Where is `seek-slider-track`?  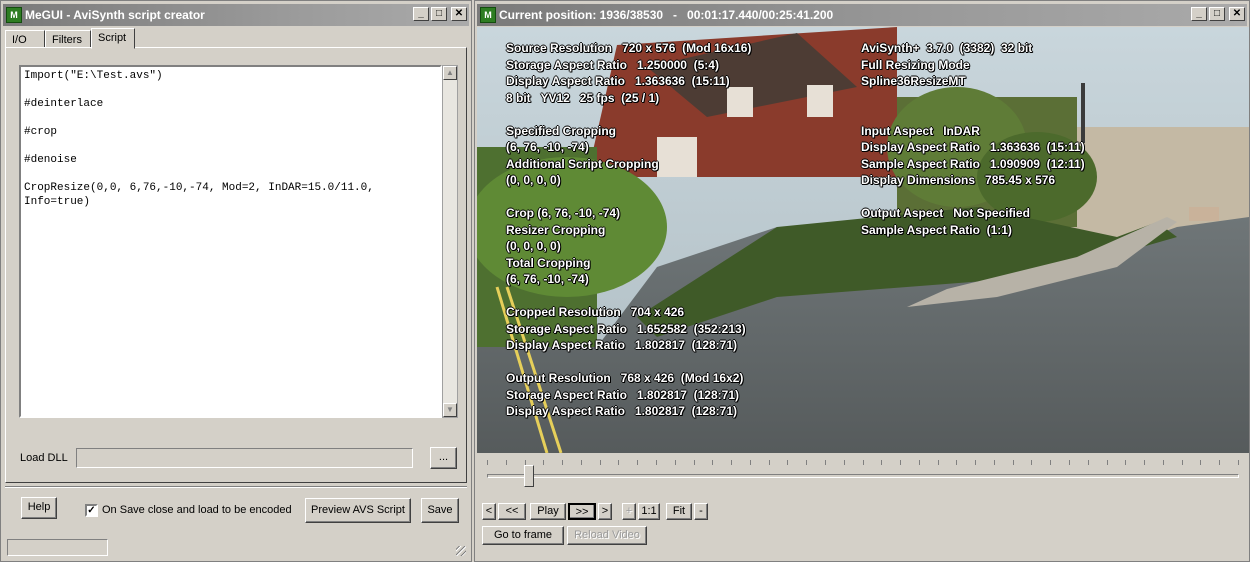 seek-slider-track is located at coordinates (863, 476).